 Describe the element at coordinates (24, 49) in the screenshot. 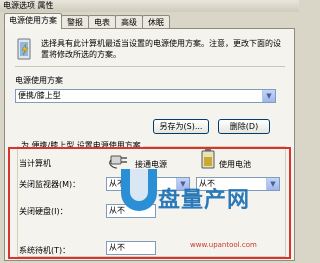

I see `power-scheme-icon` at that location.